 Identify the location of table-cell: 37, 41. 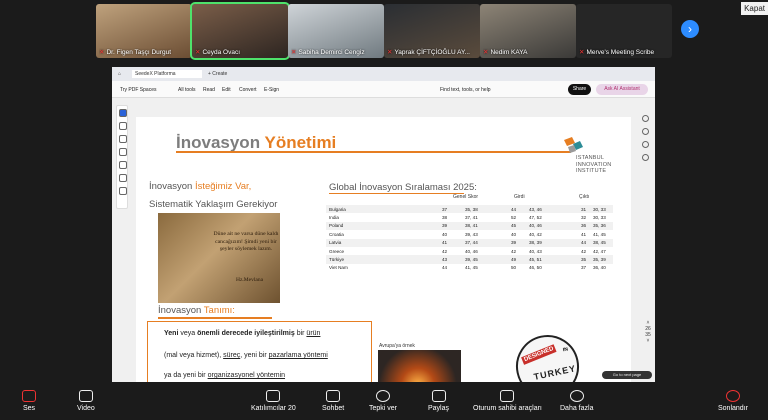
(471, 217).